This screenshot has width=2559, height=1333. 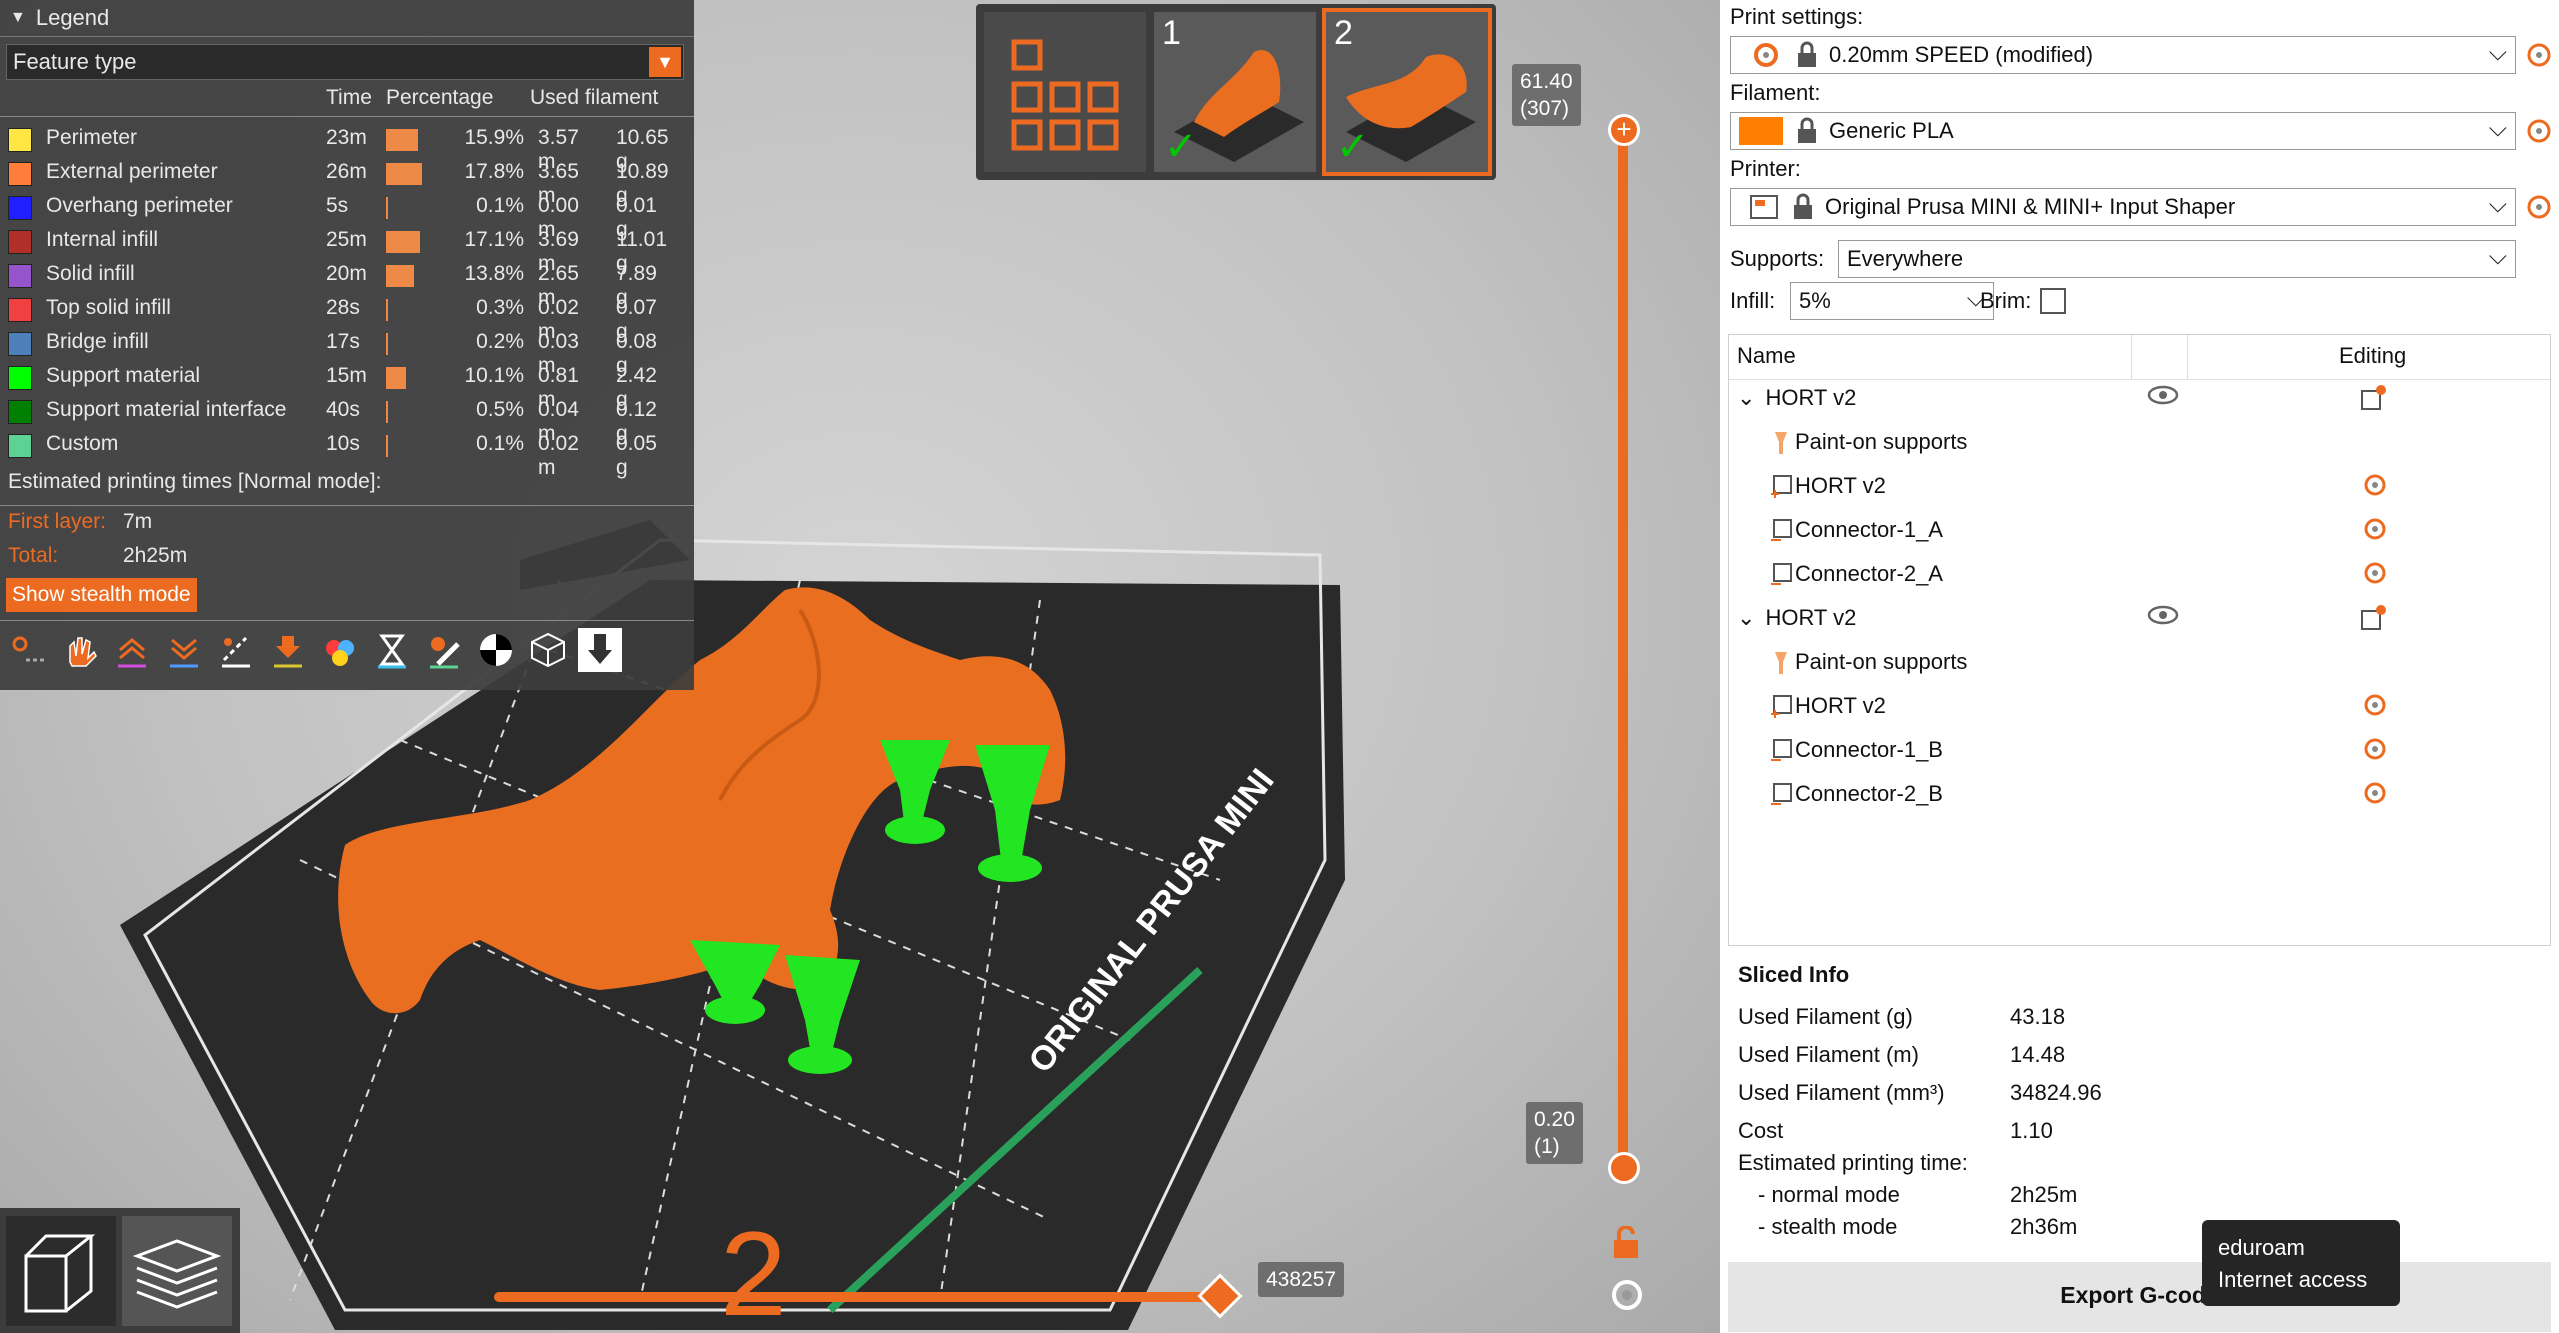 I want to click on unlock-icon, so click(x=1627, y=1243).